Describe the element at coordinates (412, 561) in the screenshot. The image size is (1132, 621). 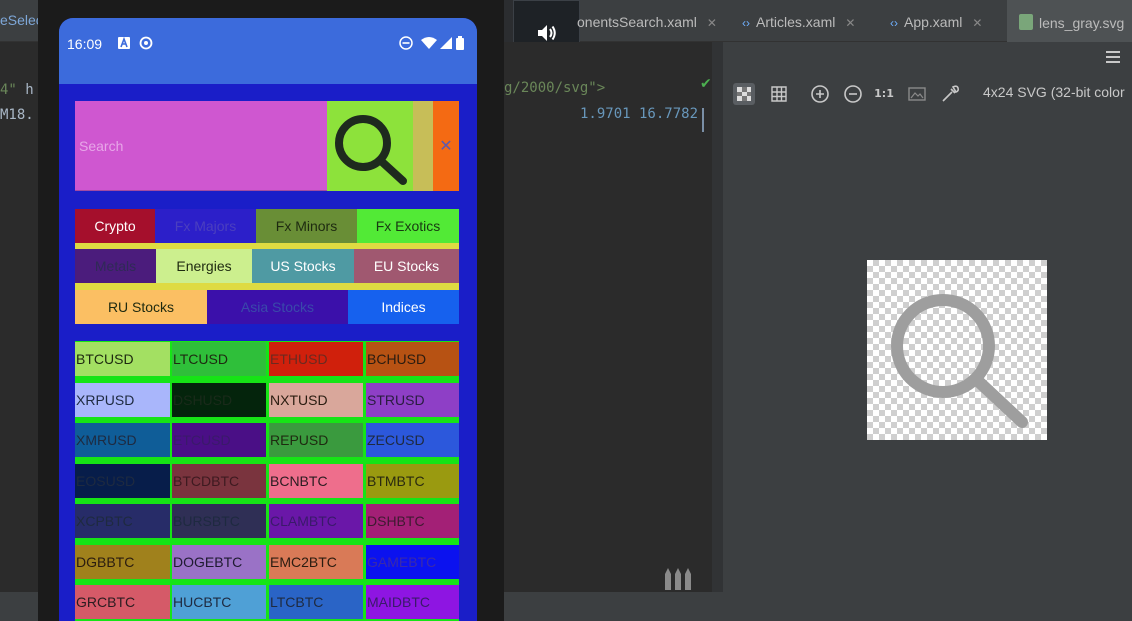
I see `symbol-cell-gamebtc: GAMEBTC` at that location.